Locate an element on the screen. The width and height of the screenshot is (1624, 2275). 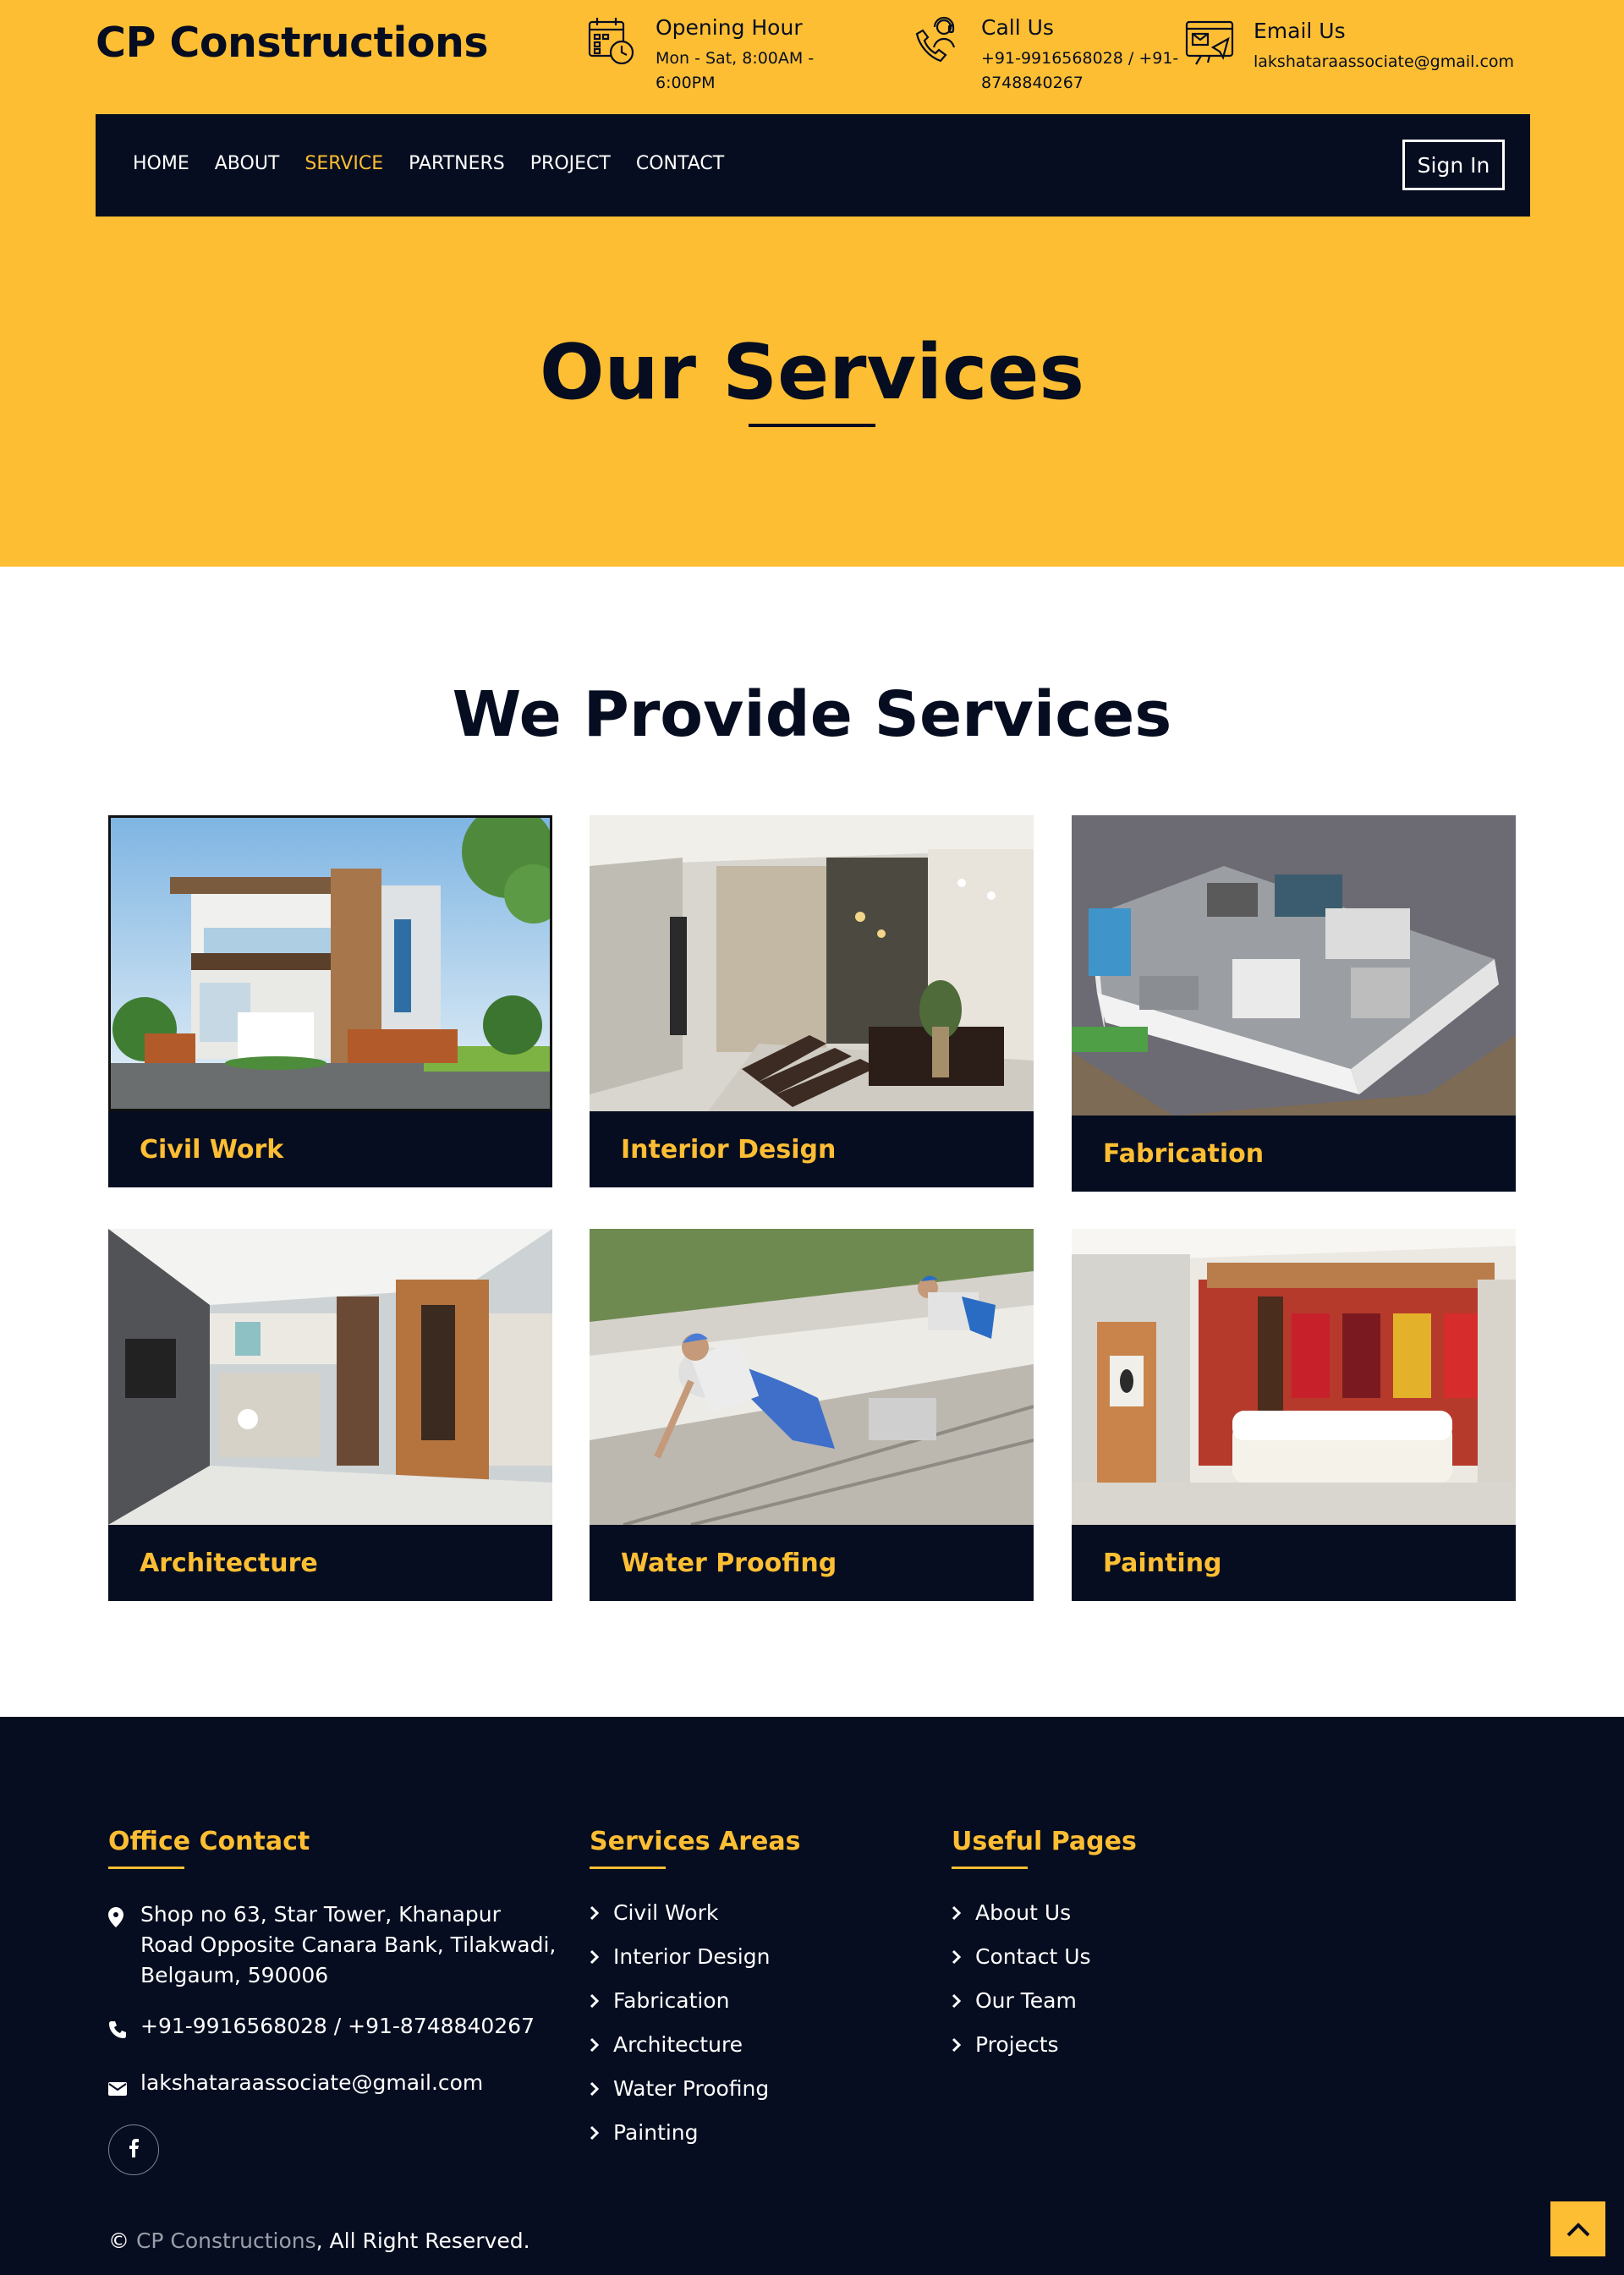
sign-in-button: Sign In is located at coordinates (1454, 165).